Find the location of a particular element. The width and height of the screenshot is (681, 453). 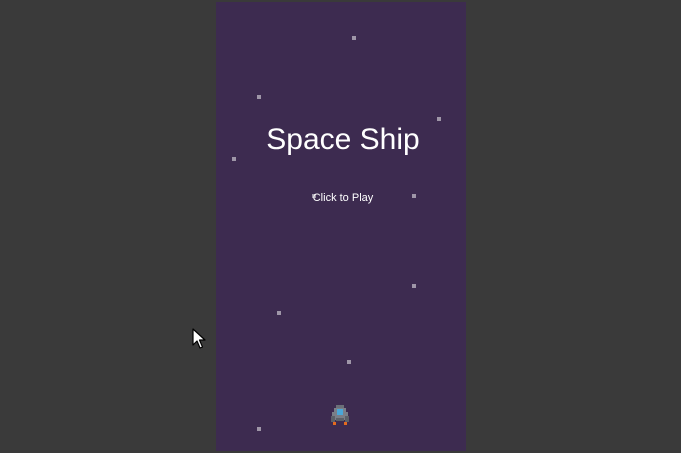

game-title: Space Ship is located at coordinates (343, 139).